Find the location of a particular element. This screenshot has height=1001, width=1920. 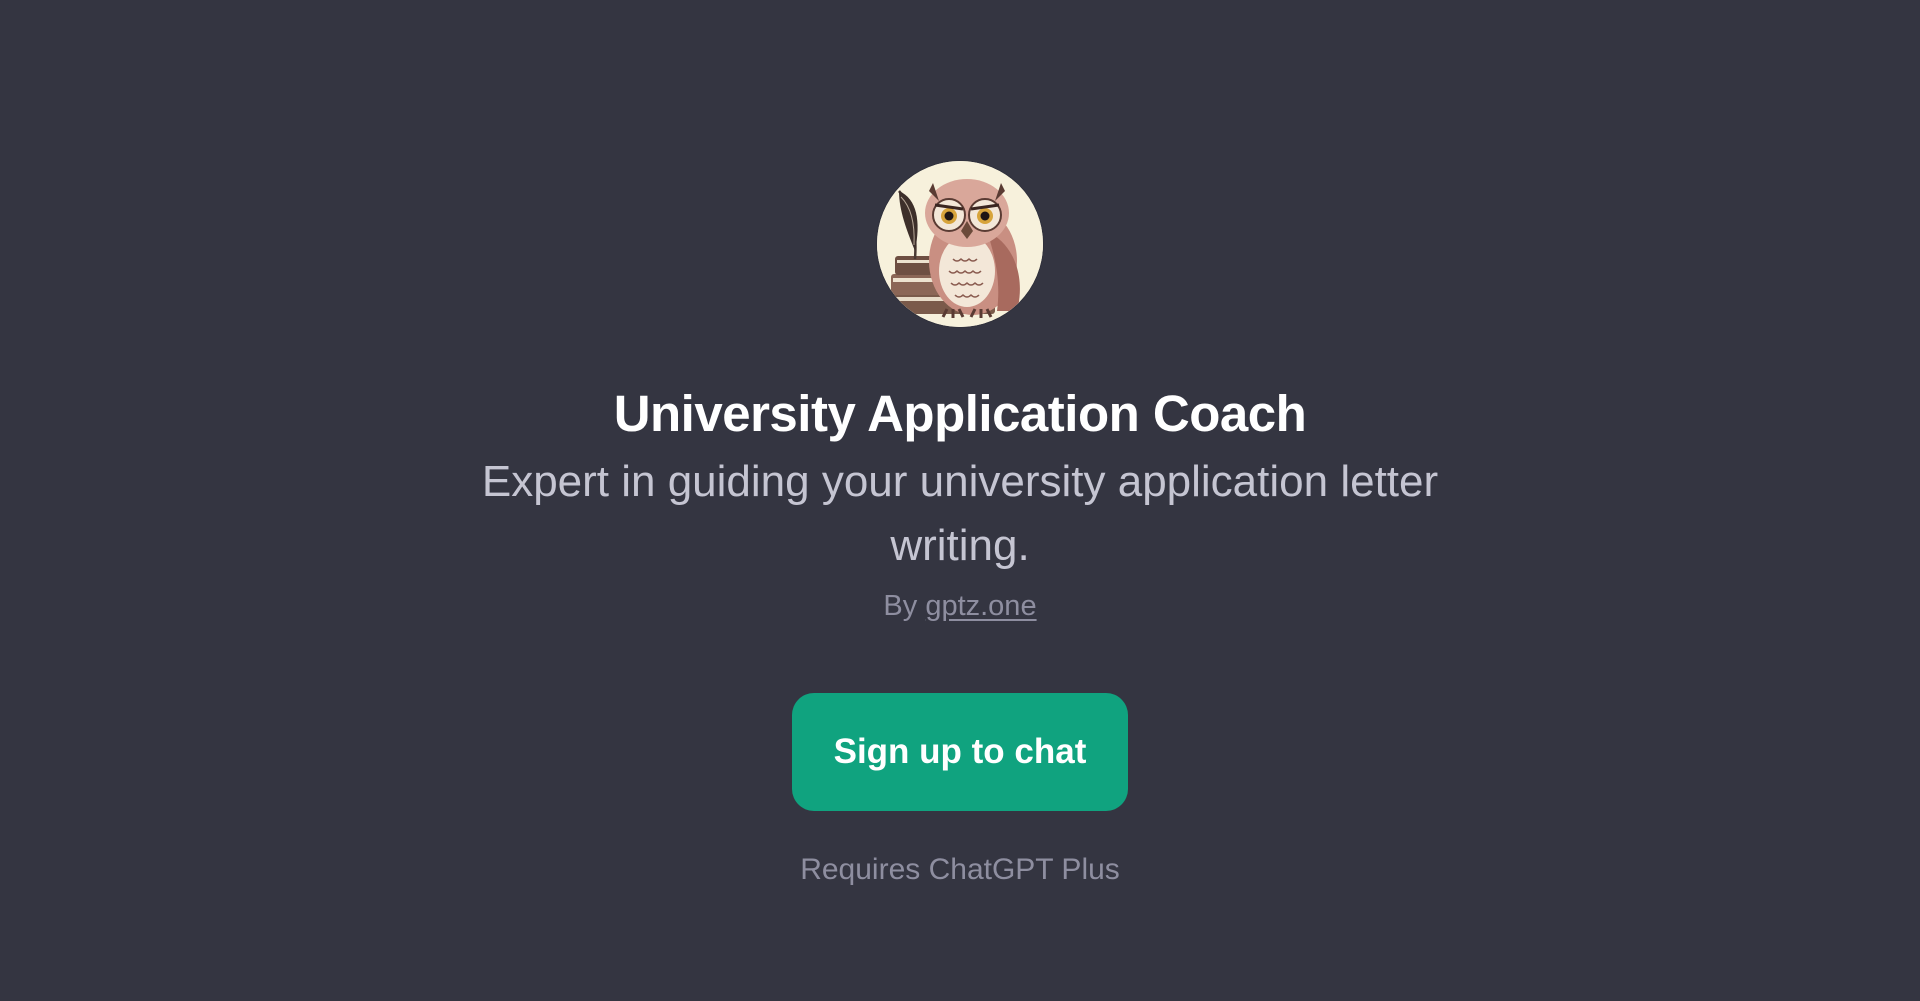

gpt-avatar is located at coordinates (960, 244).